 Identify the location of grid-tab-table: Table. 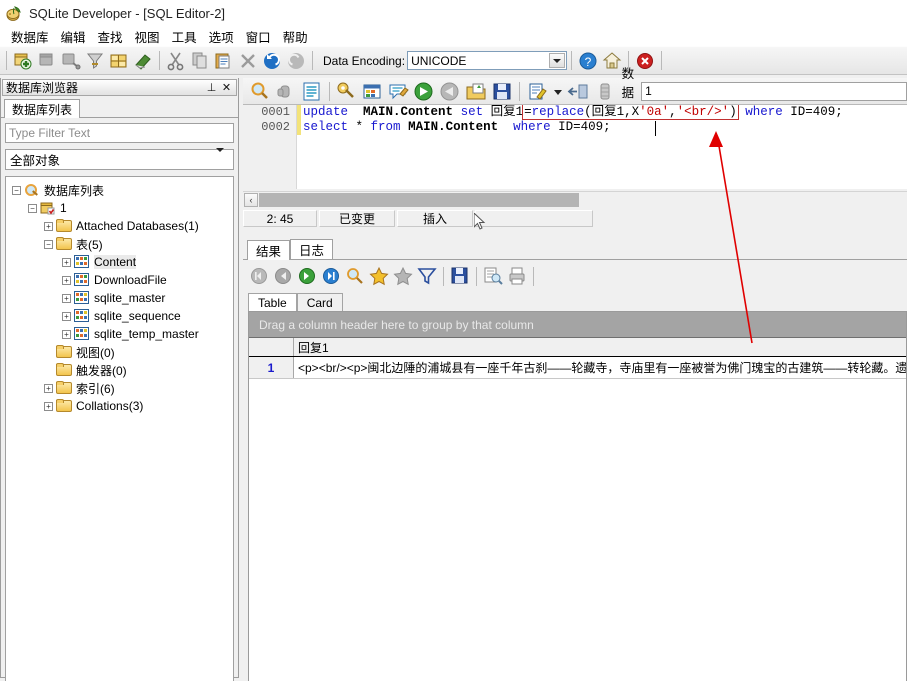
(272, 302).